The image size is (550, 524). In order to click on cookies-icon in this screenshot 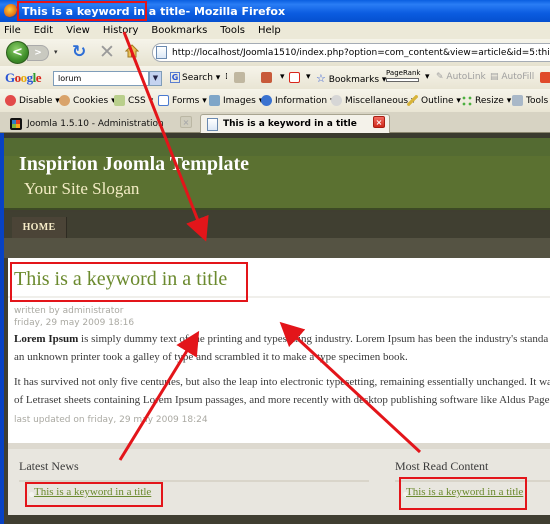, I will do `click(64, 100)`.